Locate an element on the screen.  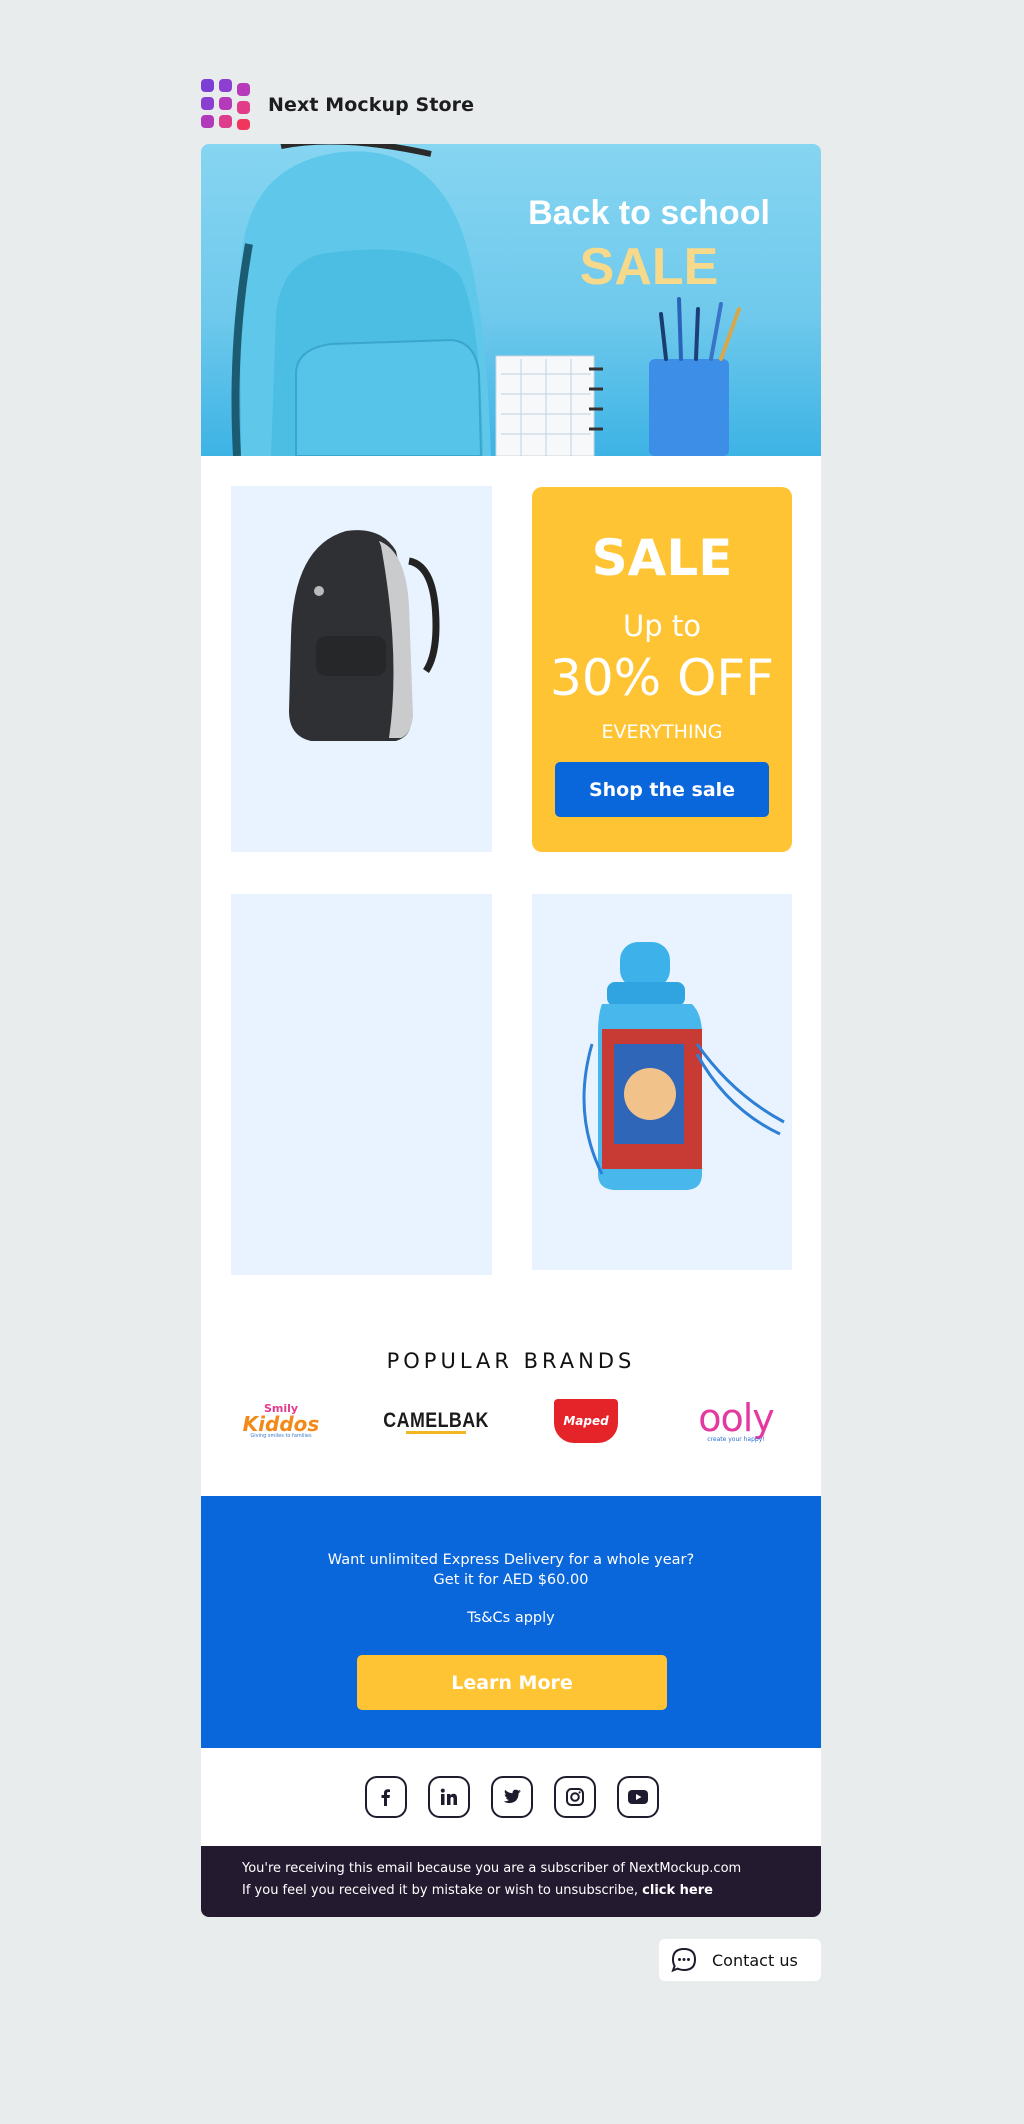
facebook-icon is located at coordinates (386, 1797).